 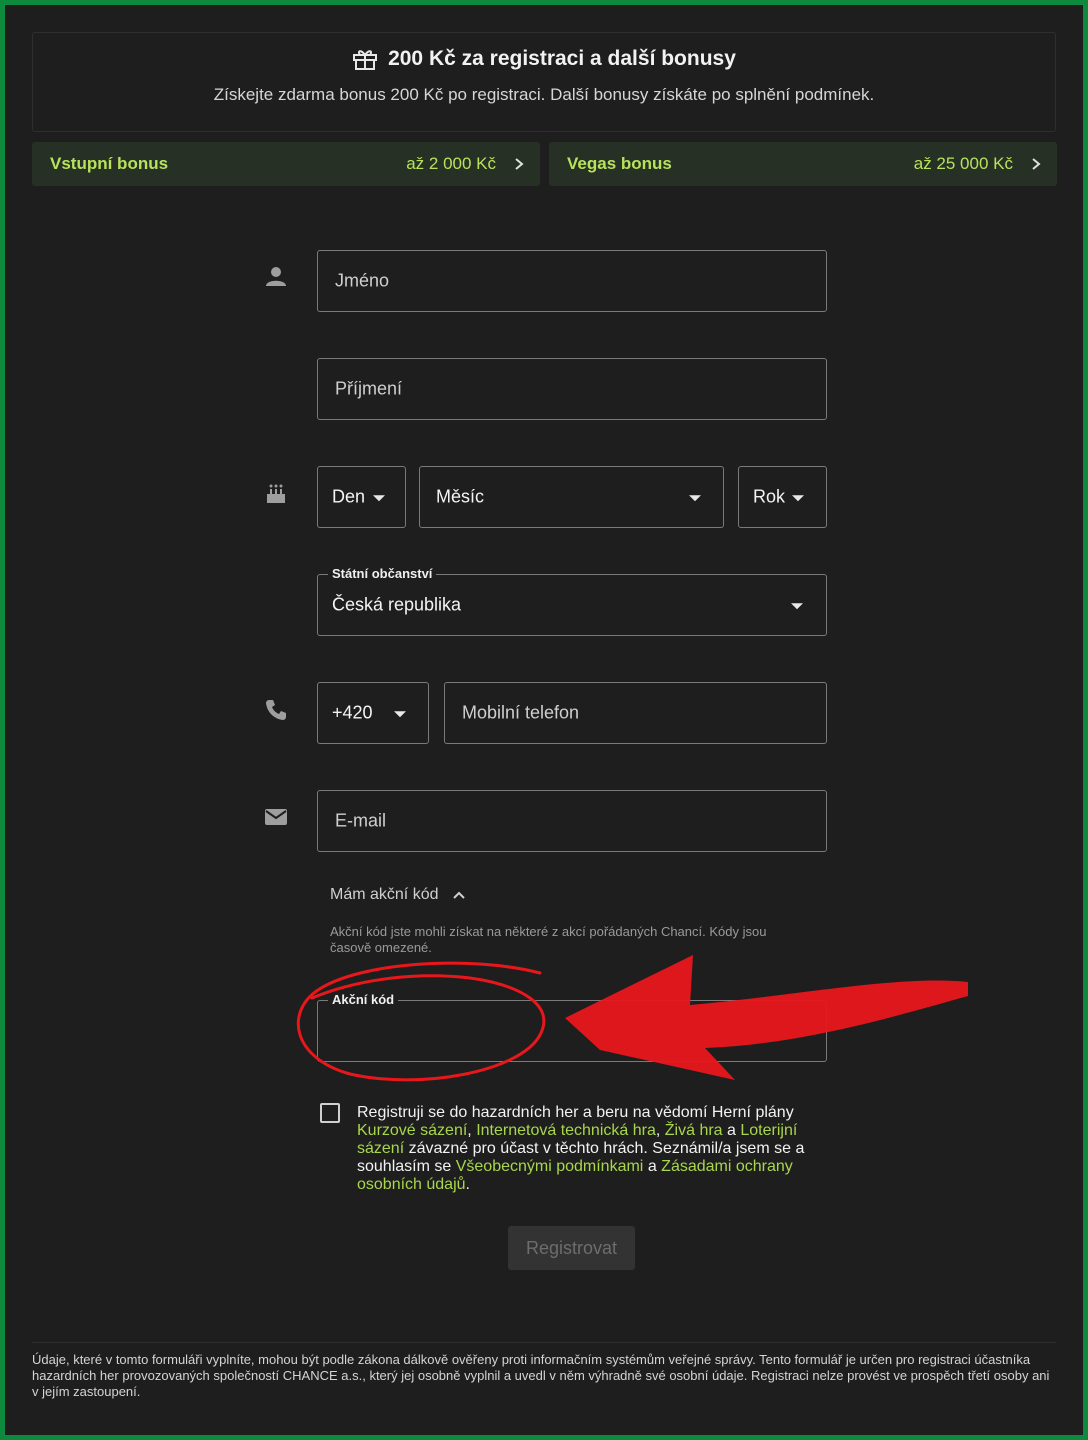 I want to click on citizenship-label: Státní občanství, so click(x=382, y=573).